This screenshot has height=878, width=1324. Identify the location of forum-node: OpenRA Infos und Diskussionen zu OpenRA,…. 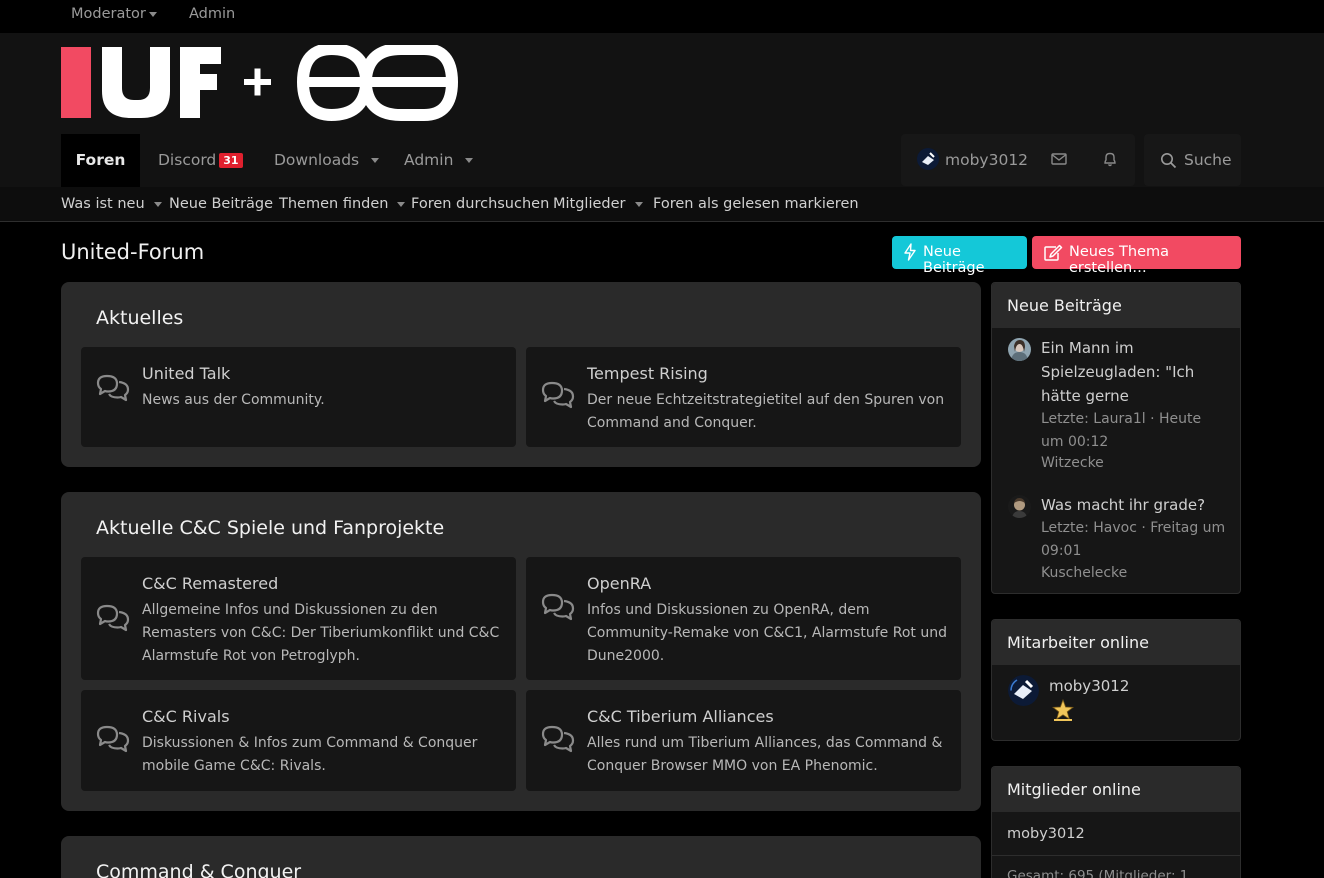
(743, 618).